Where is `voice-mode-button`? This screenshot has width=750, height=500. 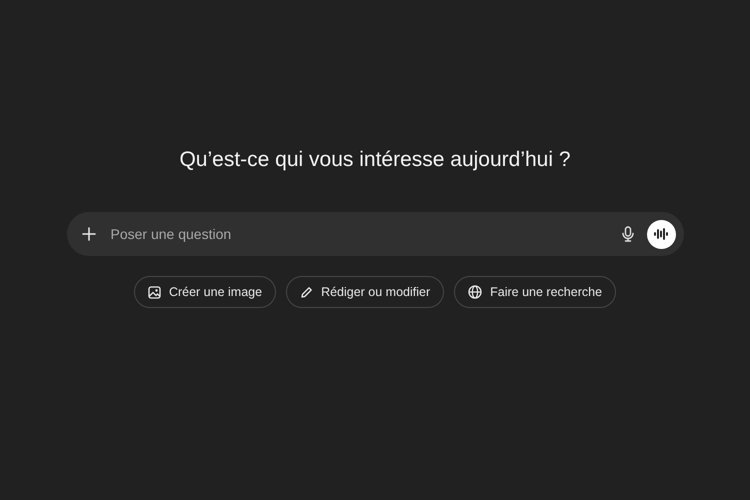
voice-mode-button is located at coordinates (661, 234).